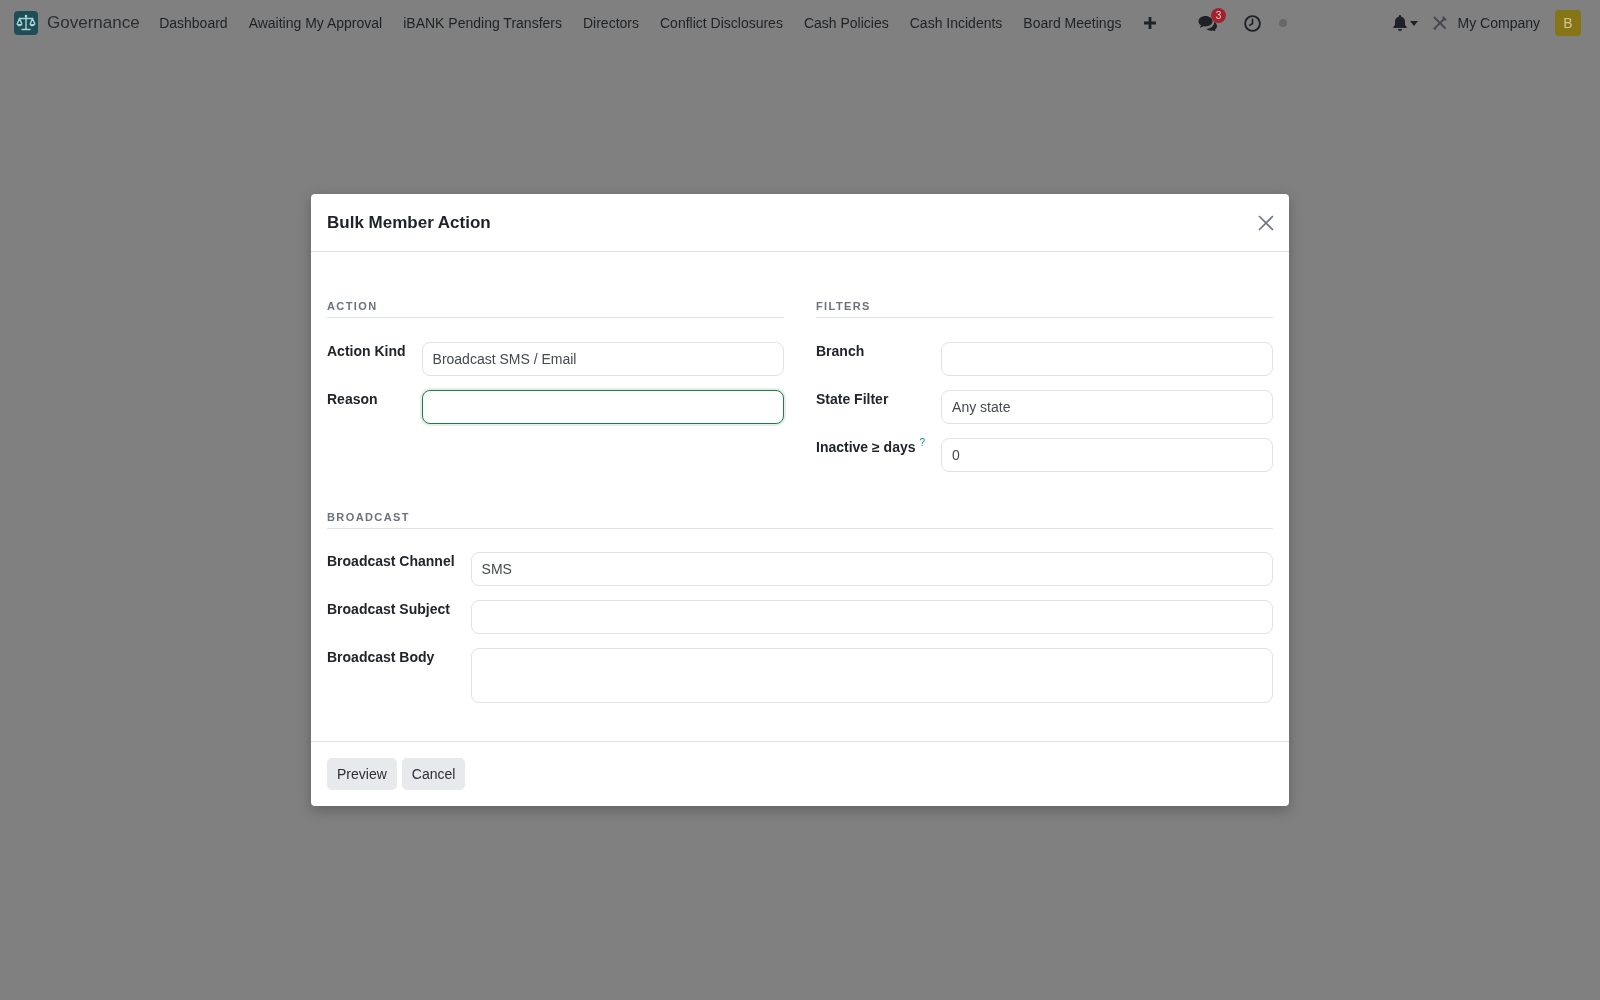 The height and width of the screenshot is (1000, 1600). Describe the element at coordinates (1282, 23) in the screenshot. I see `status-dot-icon` at that location.